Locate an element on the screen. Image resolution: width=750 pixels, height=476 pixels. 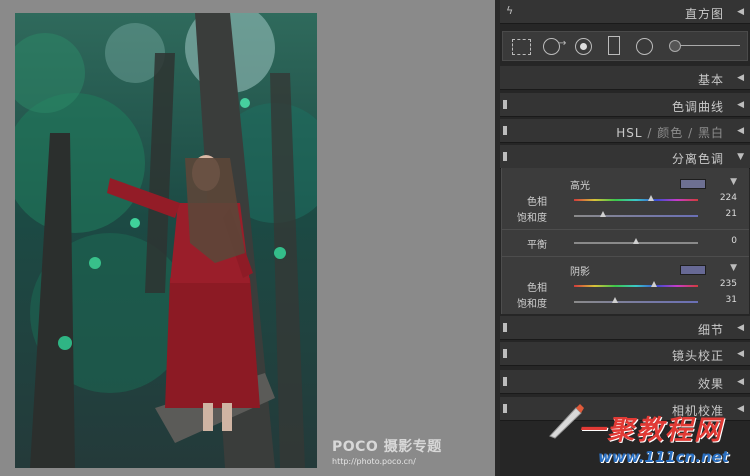
shadows-hue-slider is located at coordinates (636, 286).